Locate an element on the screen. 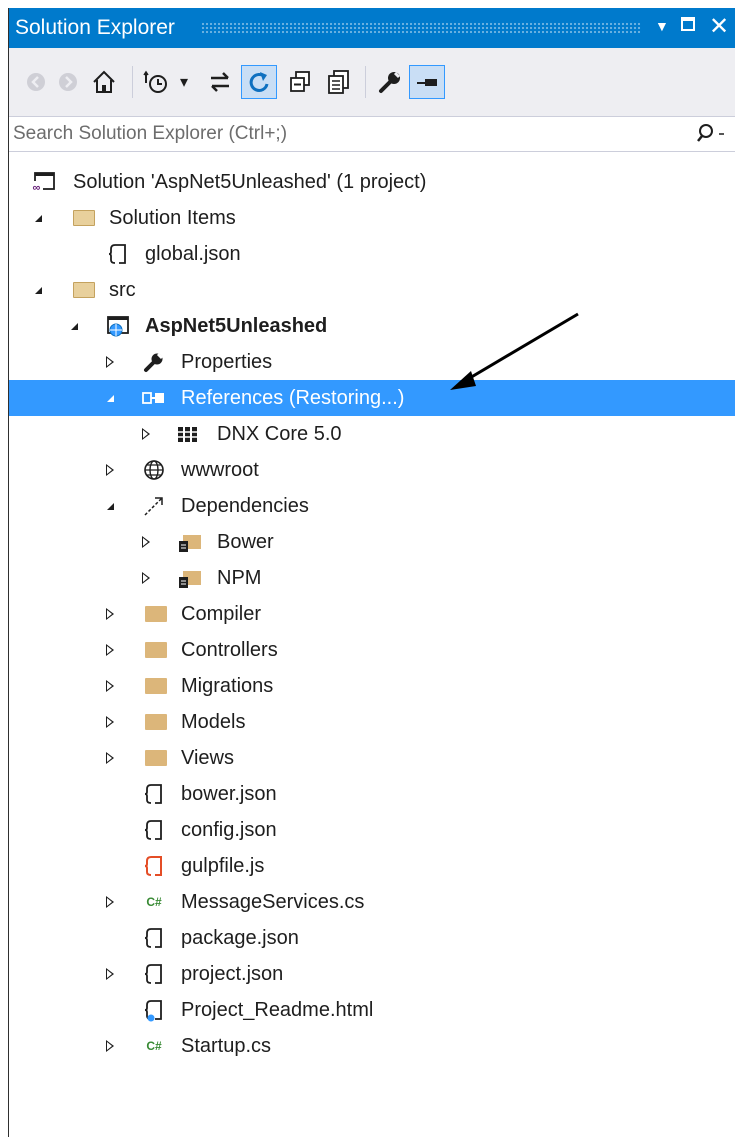 Image resolution: width=735 pixels, height=1137 pixels. sync-with-active-document-icon is located at coordinates (220, 82).